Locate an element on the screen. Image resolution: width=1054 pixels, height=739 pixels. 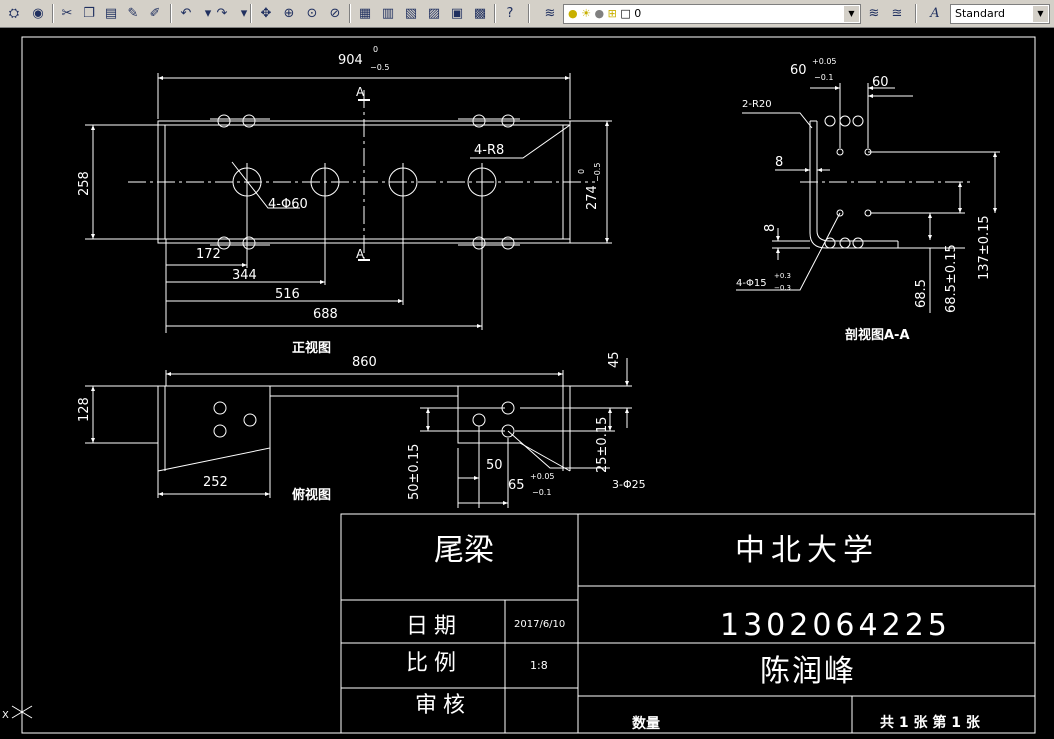
date-label: 日期 is located at coordinates (434, 626).